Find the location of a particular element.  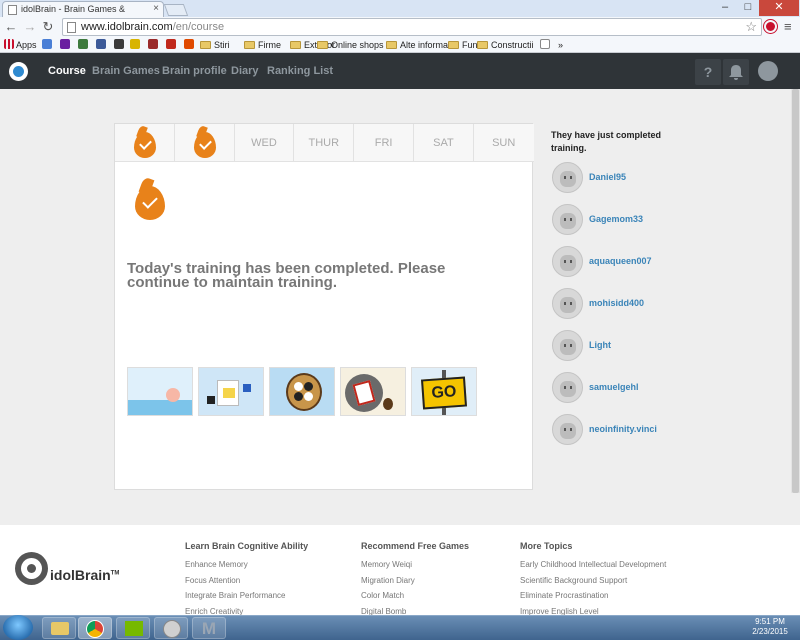

close-window-button: ✕ is located at coordinates (779, 8).